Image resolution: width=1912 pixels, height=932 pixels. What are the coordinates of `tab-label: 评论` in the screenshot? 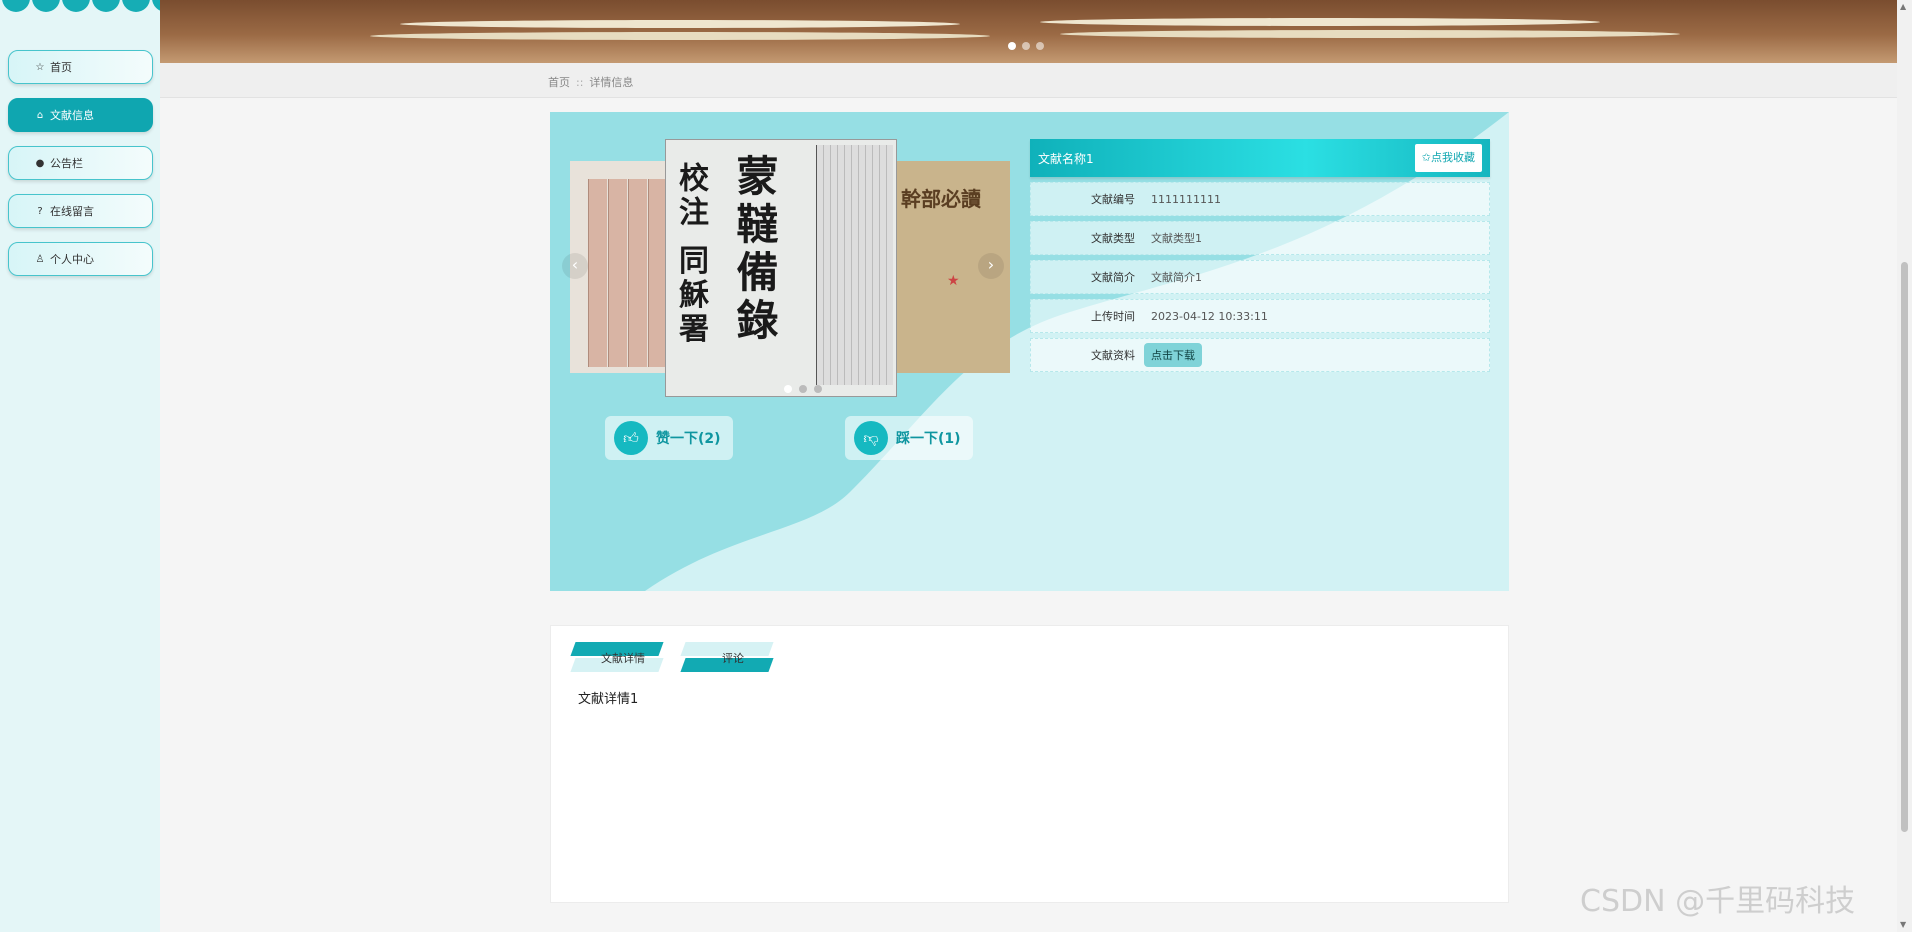 It's located at (733, 658).